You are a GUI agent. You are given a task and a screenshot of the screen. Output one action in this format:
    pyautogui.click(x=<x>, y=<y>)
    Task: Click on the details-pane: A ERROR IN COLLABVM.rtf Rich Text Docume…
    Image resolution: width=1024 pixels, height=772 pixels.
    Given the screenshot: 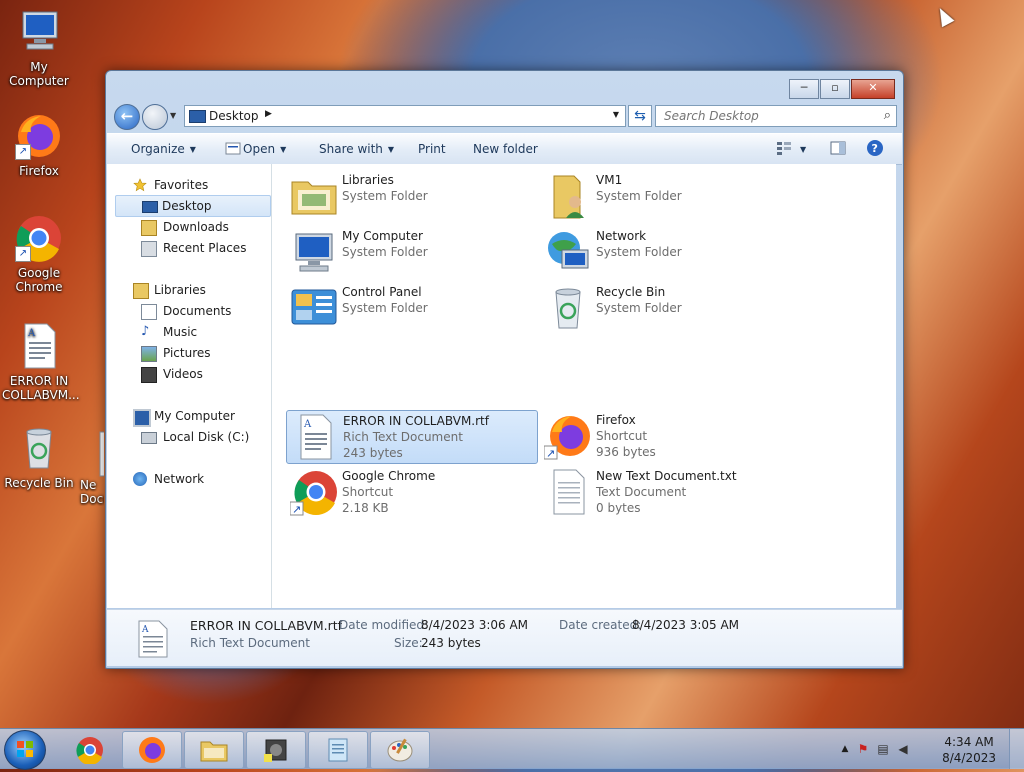 What is the action you would take?
    pyautogui.click(x=504, y=637)
    